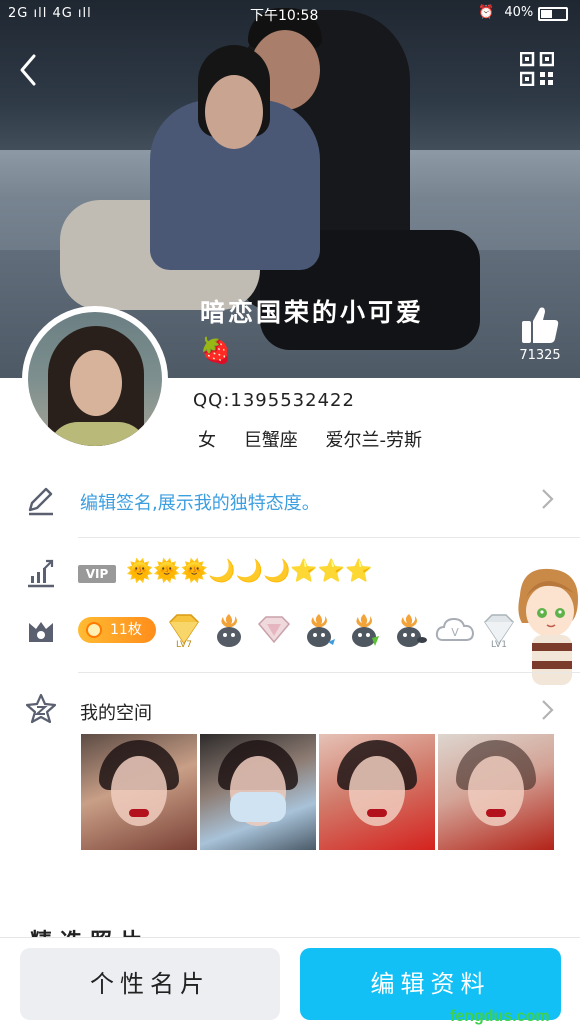 The width and height of the screenshot is (580, 1031). Describe the element at coordinates (249, 571) in the screenshot. I see `qq-level-icons: 🌞🌞🌞🌙🌙🌙⭐⭐⭐` at that location.